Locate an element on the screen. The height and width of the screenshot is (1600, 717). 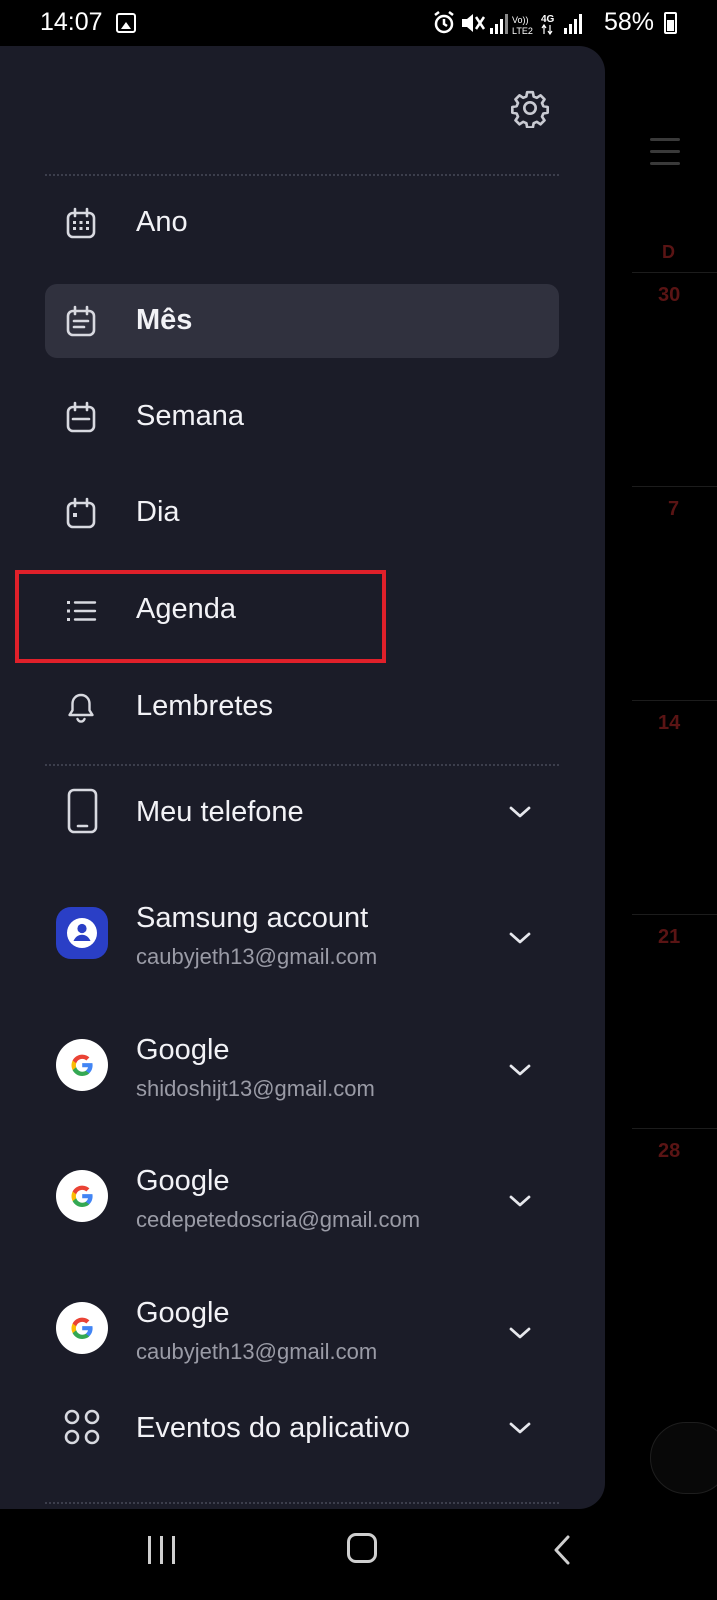
signal-icon is located at coordinates (499, 24).